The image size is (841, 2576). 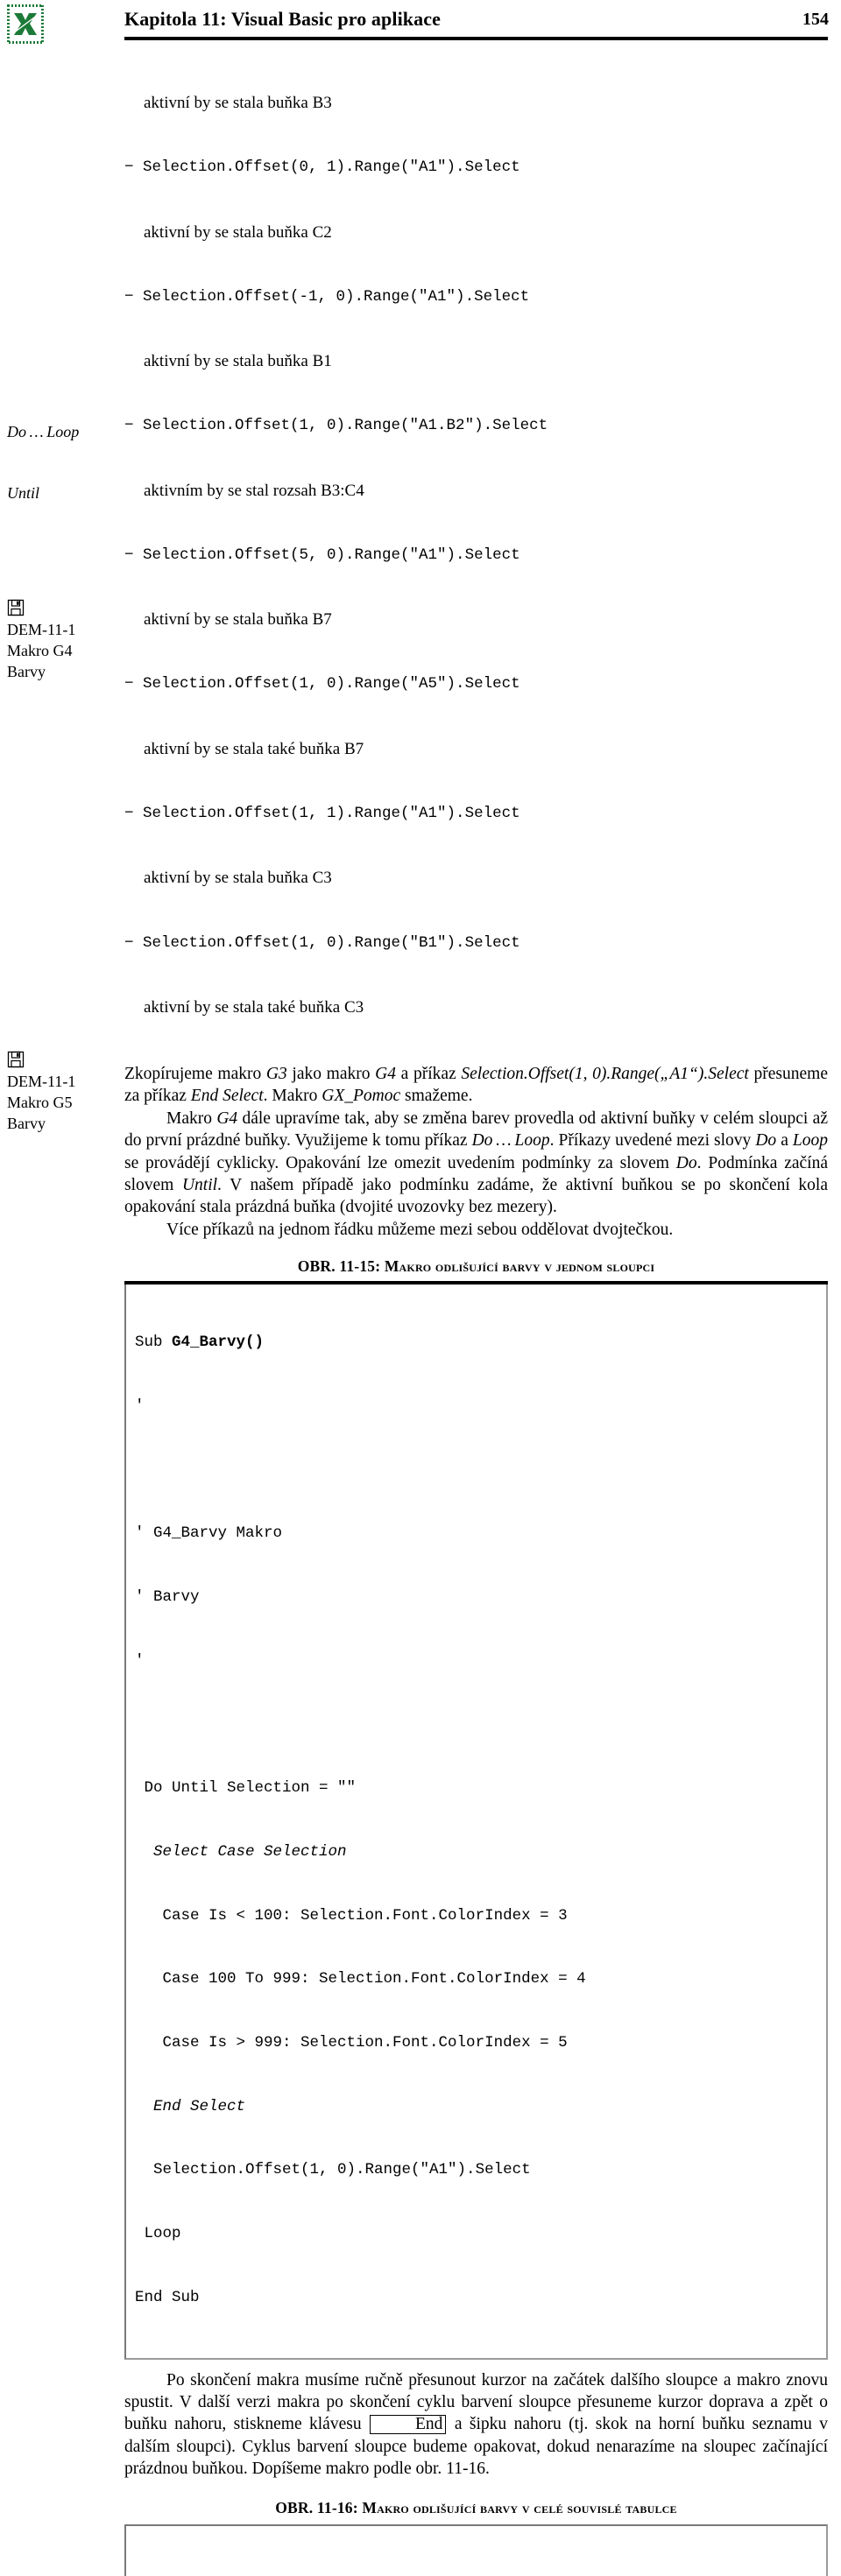 What do you see at coordinates (477, 1533) in the screenshot?
I see `code-line: ' G4_Barvy Makro` at bounding box center [477, 1533].